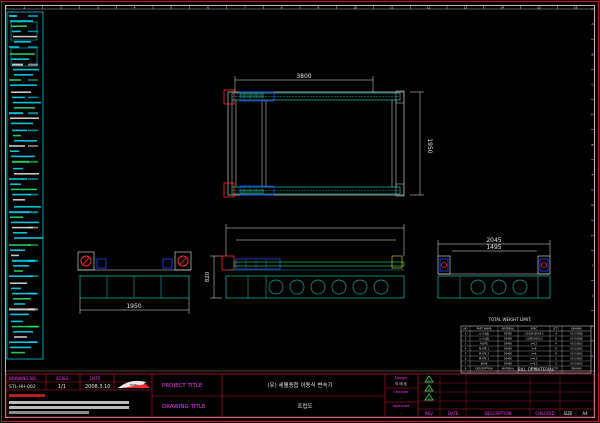  What do you see at coordinates (484, 344) in the screenshot?
I see `parts-cell: PLATE` at bounding box center [484, 344].